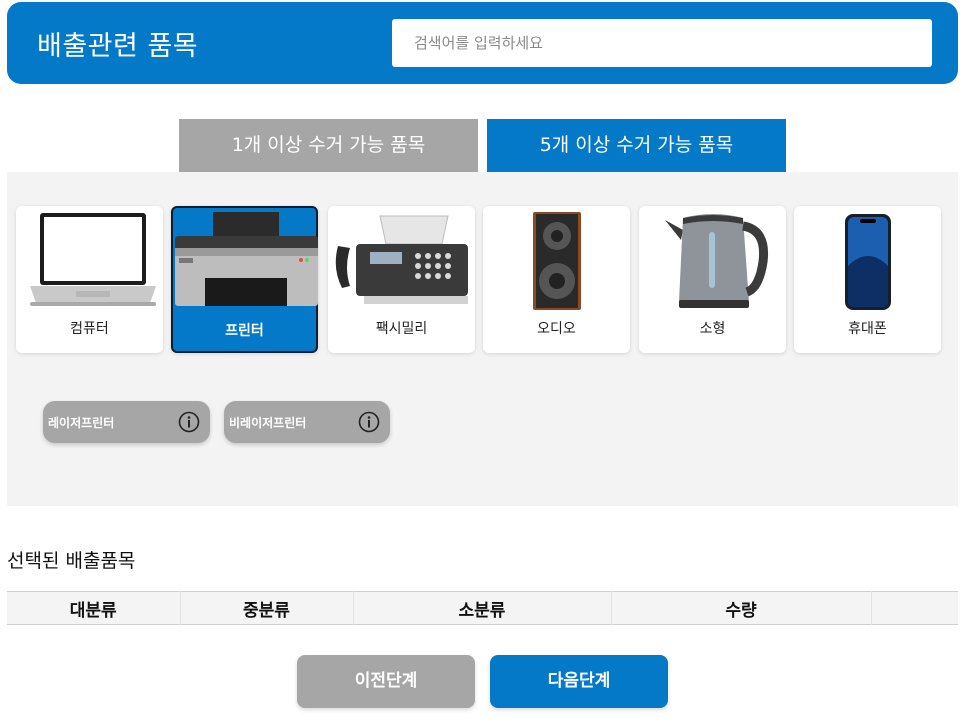 Image resolution: width=965 pixels, height=721 pixels. I want to click on item-card-computer: 컴퓨터, so click(89, 279).